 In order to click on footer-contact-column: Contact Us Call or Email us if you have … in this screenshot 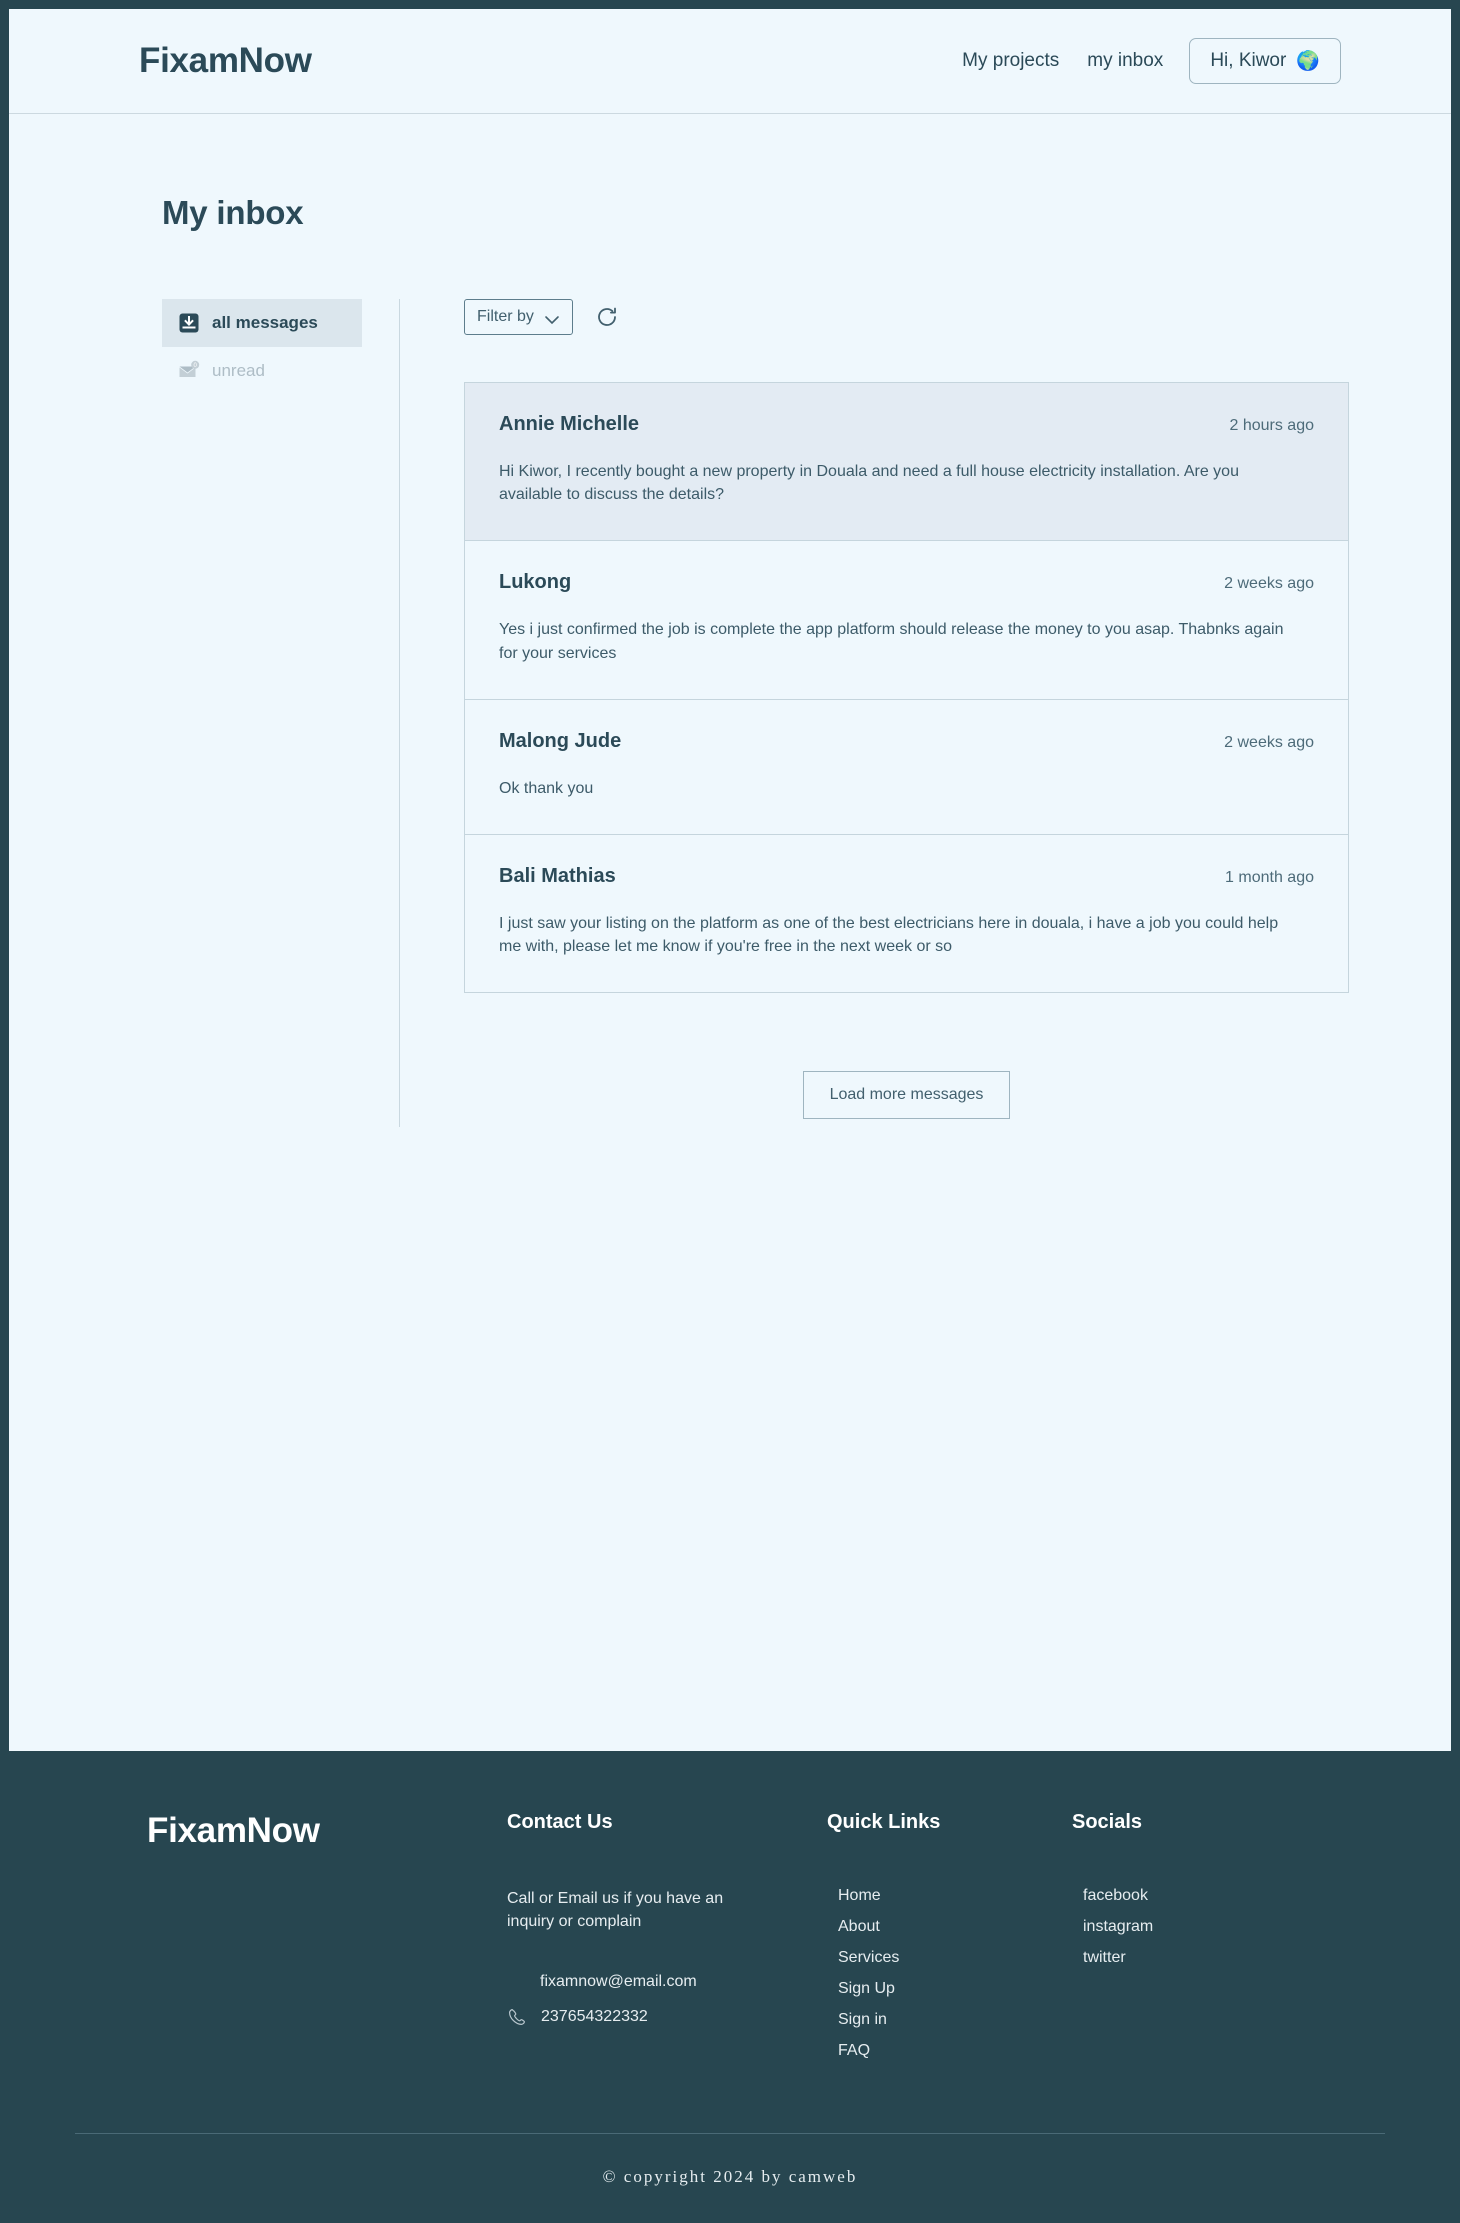, I will do `click(667, 1942)`.